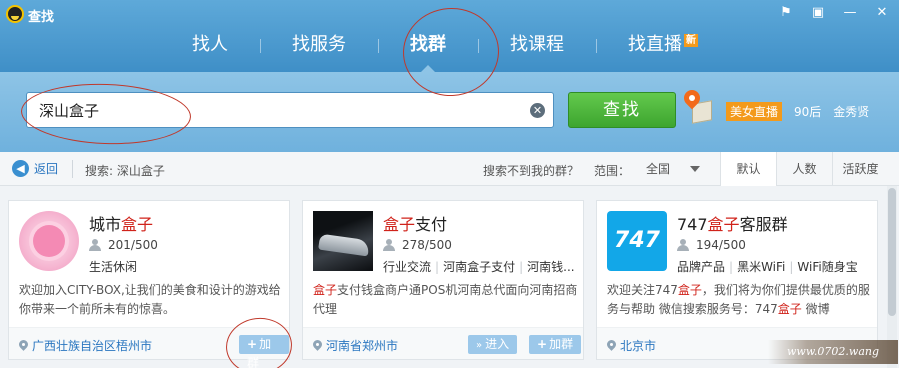 This screenshot has width=899, height=368. Describe the element at coordinates (833, 352) in the screenshot. I see `site-watermark: www.0702.wang` at that location.